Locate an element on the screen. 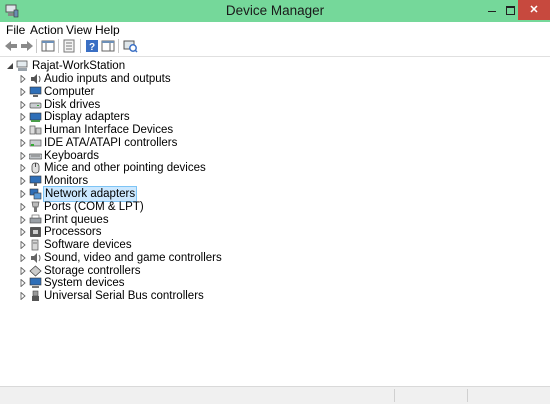 Image resolution: width=550 pixels, height=404 pixels. toolbar: ? is located at coordinates (275, 46).